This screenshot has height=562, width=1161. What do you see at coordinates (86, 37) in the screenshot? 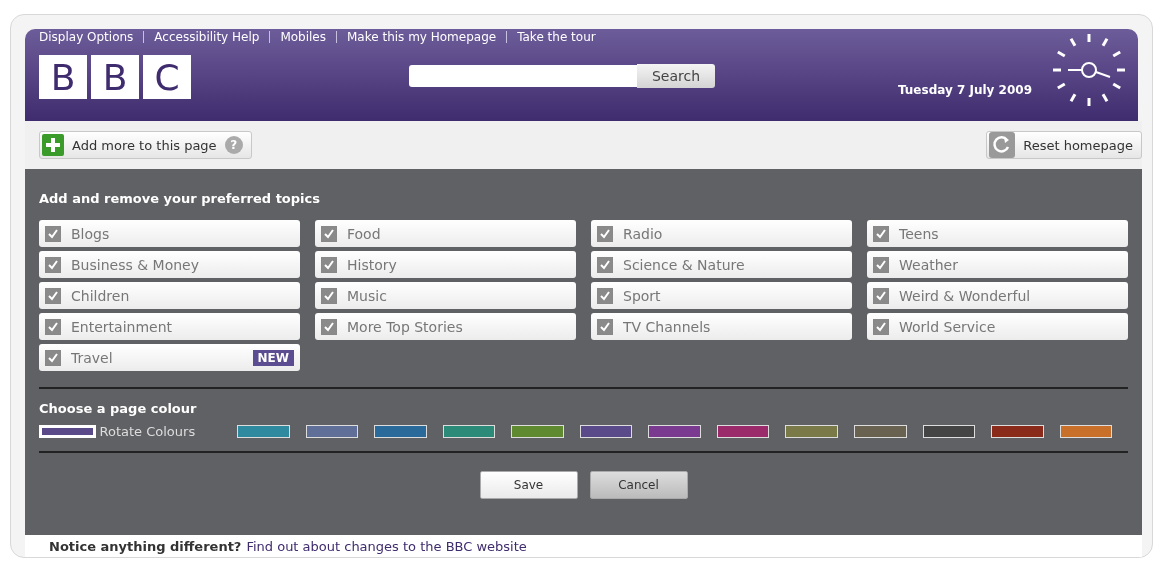
I see `header-link: Display Options` at bounding box center [86, 37].